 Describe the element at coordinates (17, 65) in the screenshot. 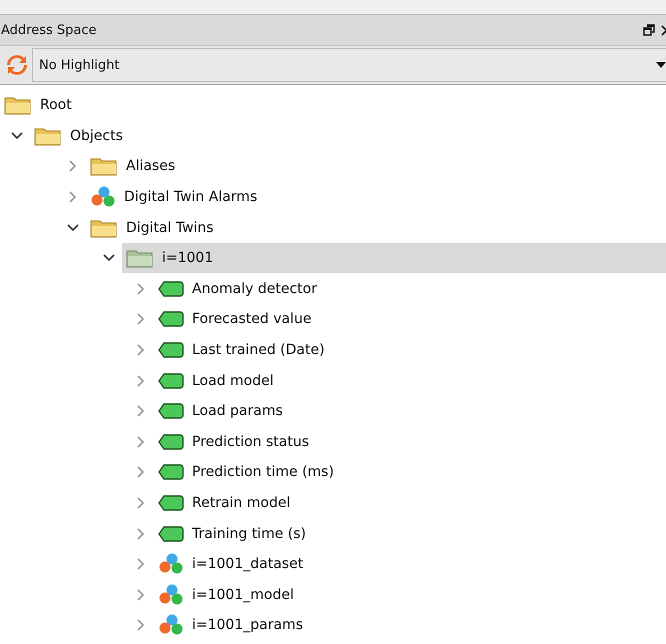

I see `refresh-icon` at that location.